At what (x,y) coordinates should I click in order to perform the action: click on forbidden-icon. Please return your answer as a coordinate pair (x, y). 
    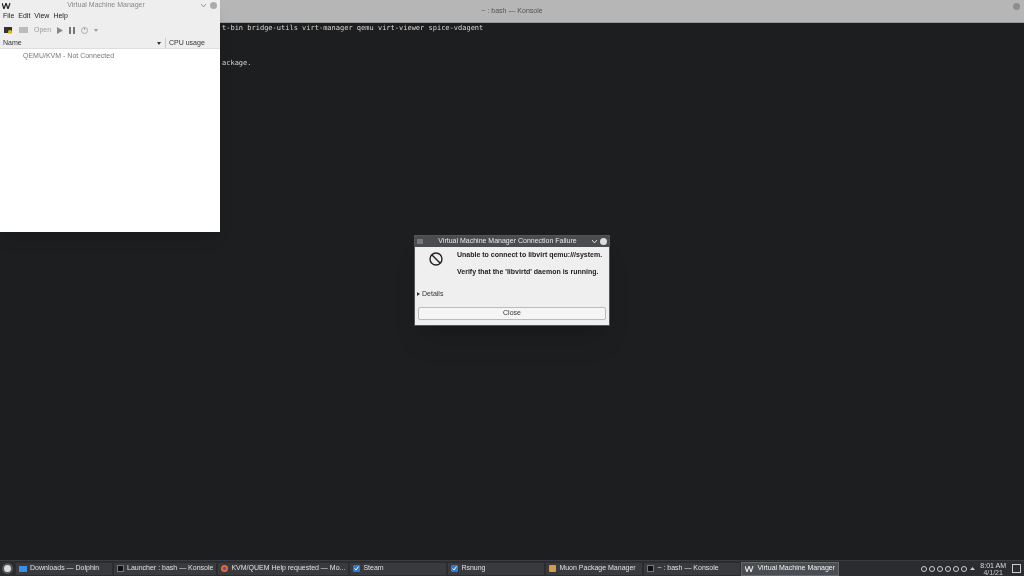
    Looking at the image, I should click on (436, 259).